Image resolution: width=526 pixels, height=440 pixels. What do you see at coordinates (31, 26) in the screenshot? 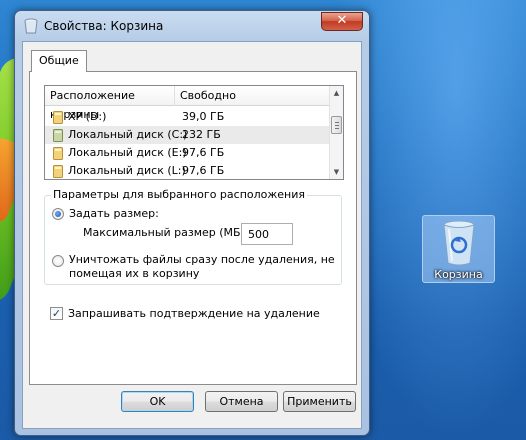
I see `recycle-bin-small-icon` at bounding box center [31, 26].